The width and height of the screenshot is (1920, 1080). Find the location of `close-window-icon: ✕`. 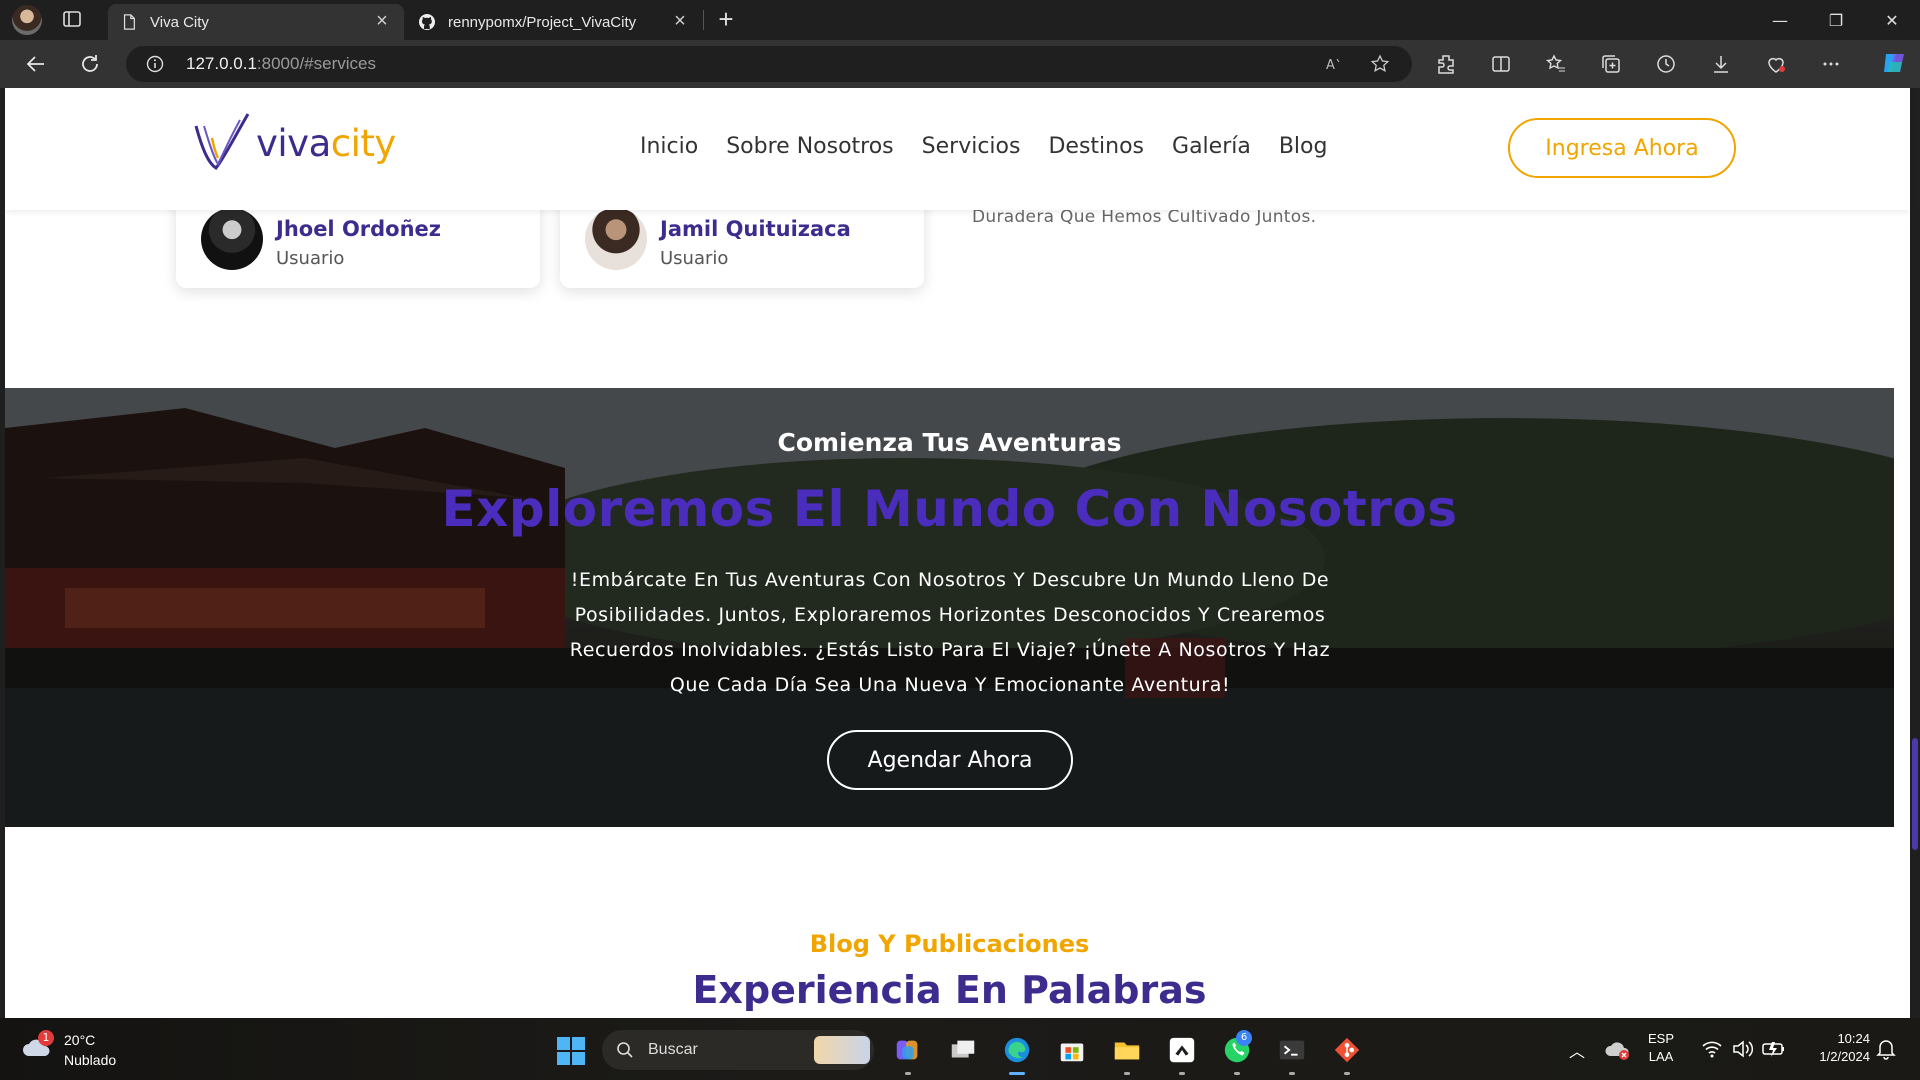

close-window-icon: ✕ is located at coordinates (1892, 20).